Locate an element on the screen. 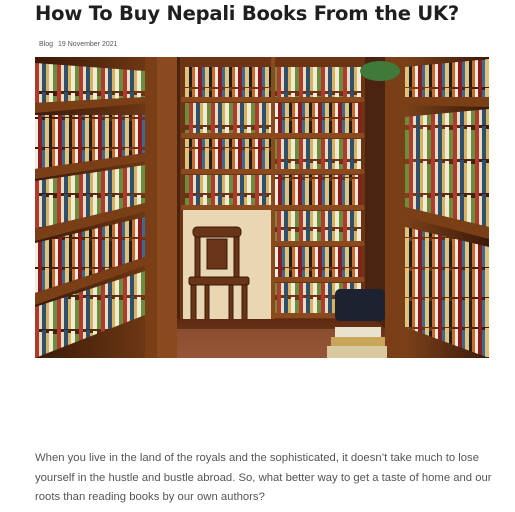  post-meta: Blog 19 November 2021 is located at coordinates (78, 44).